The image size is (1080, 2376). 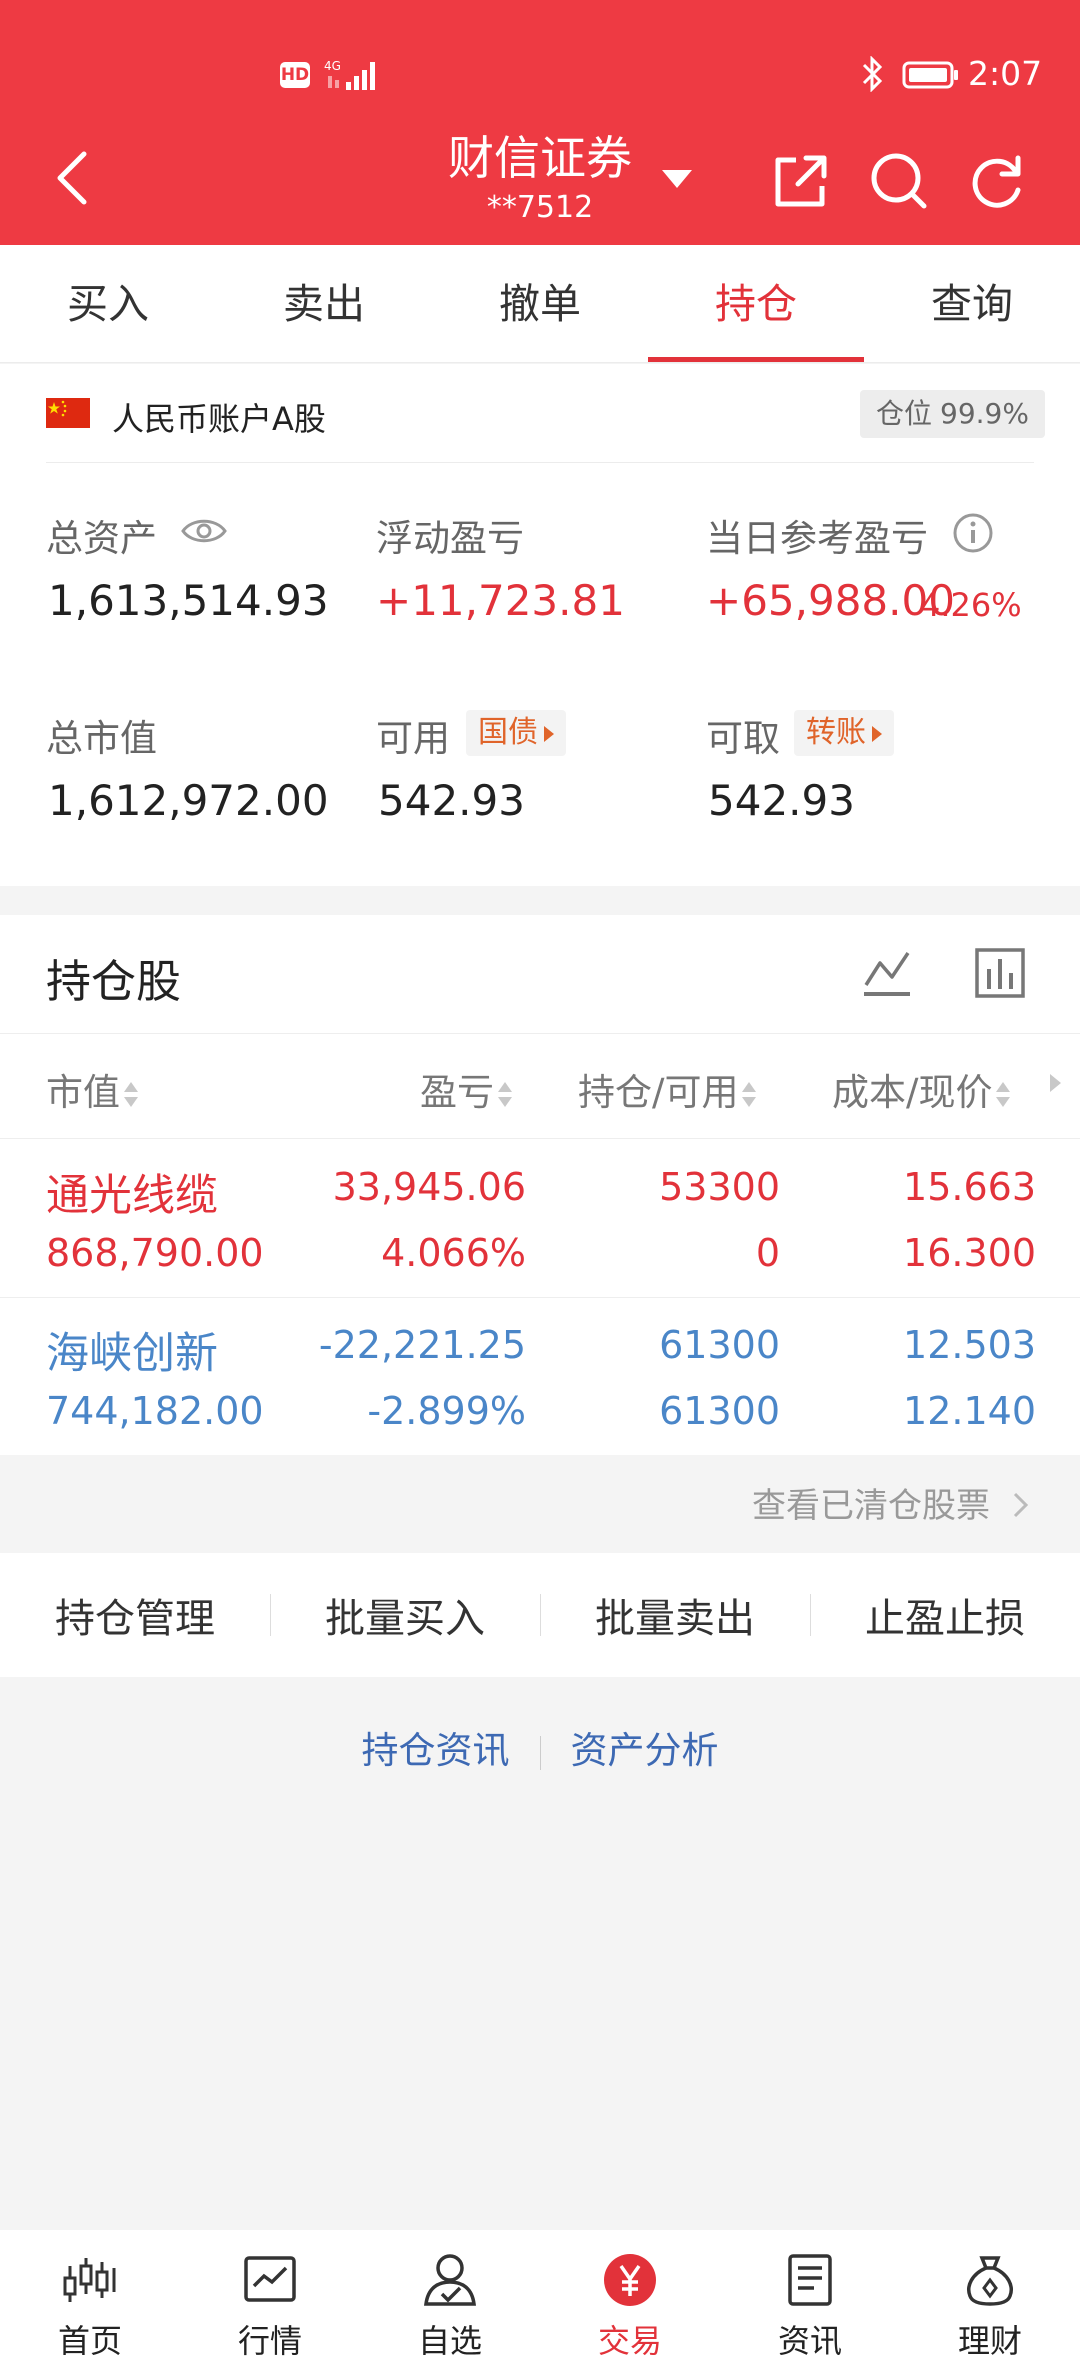 I want to click on available-label: 可用, so click(x=413, y=738).